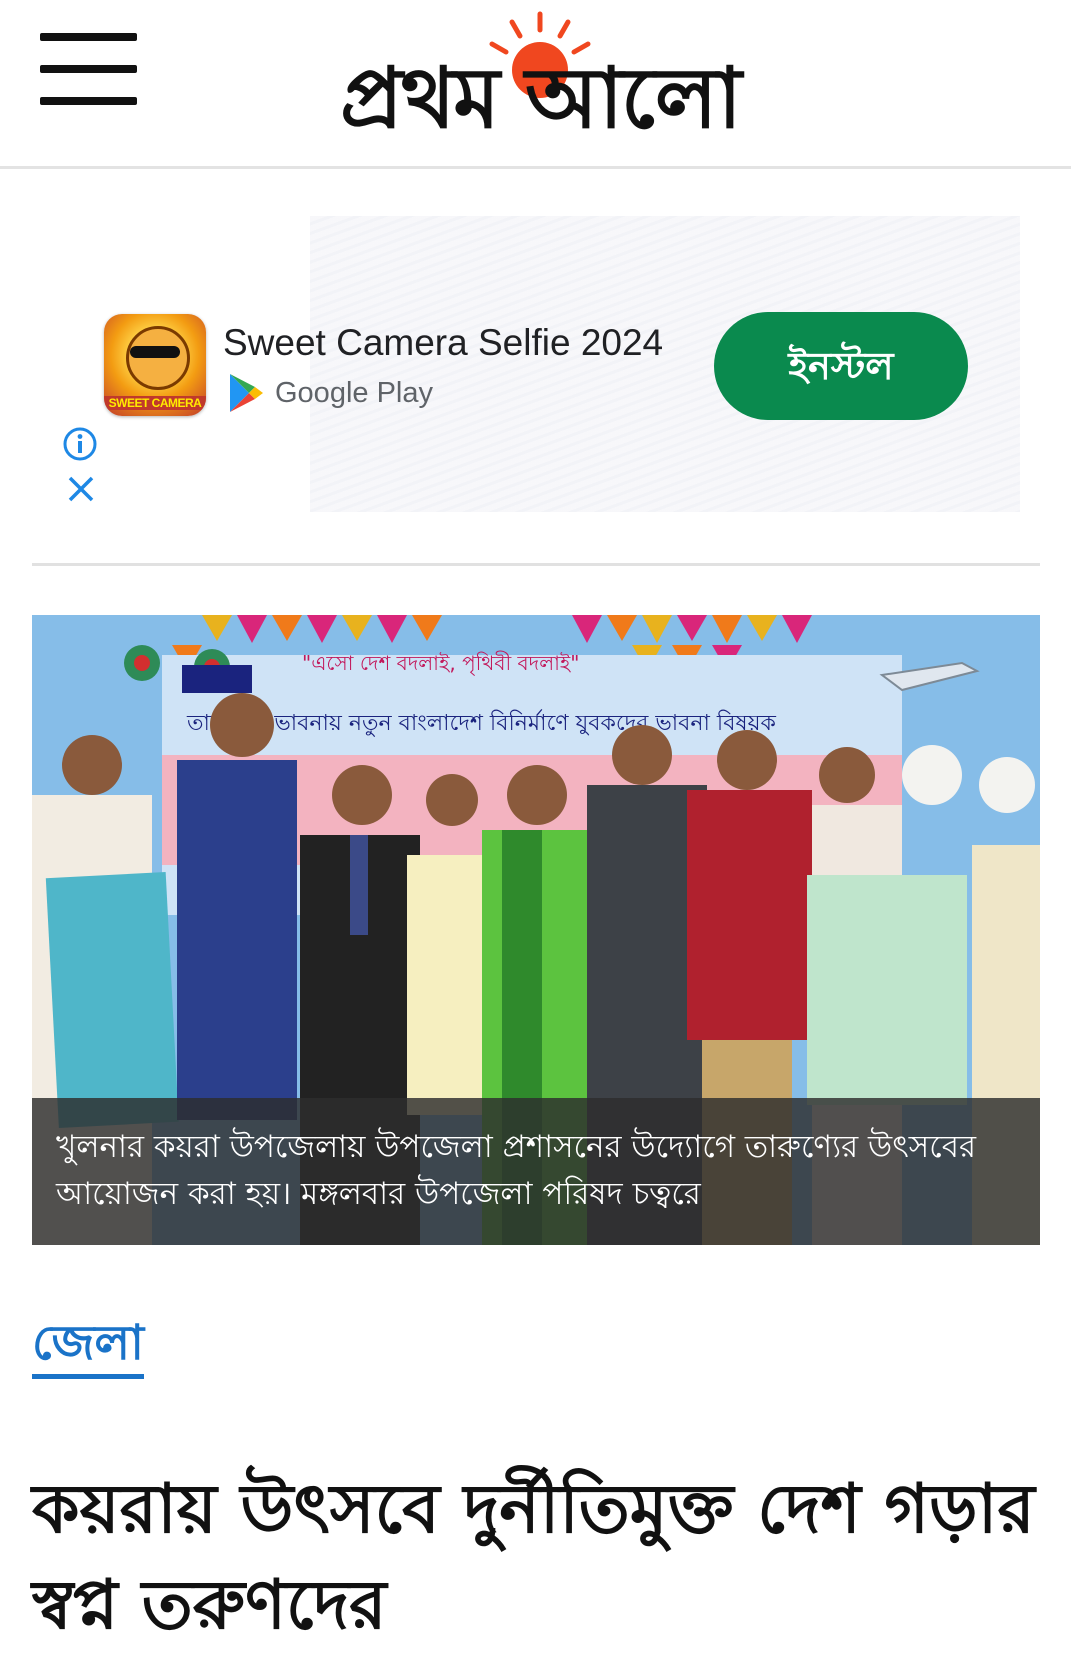 This screenshot has width=1071, height=1678. I want to click on site-header: প্রথম আলো, so click(535, 84).